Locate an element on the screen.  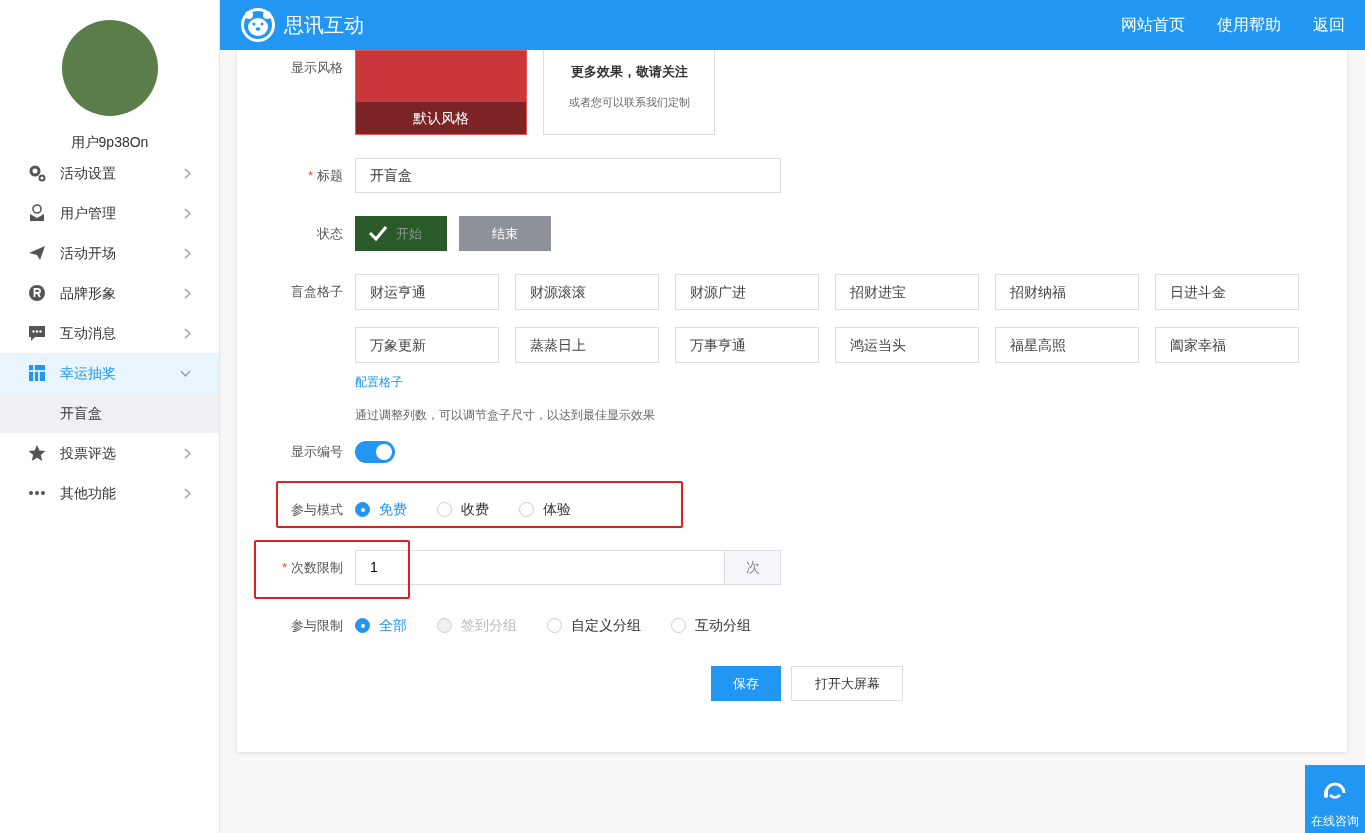
field-label: 状态 is located at coordinates (330, 234).